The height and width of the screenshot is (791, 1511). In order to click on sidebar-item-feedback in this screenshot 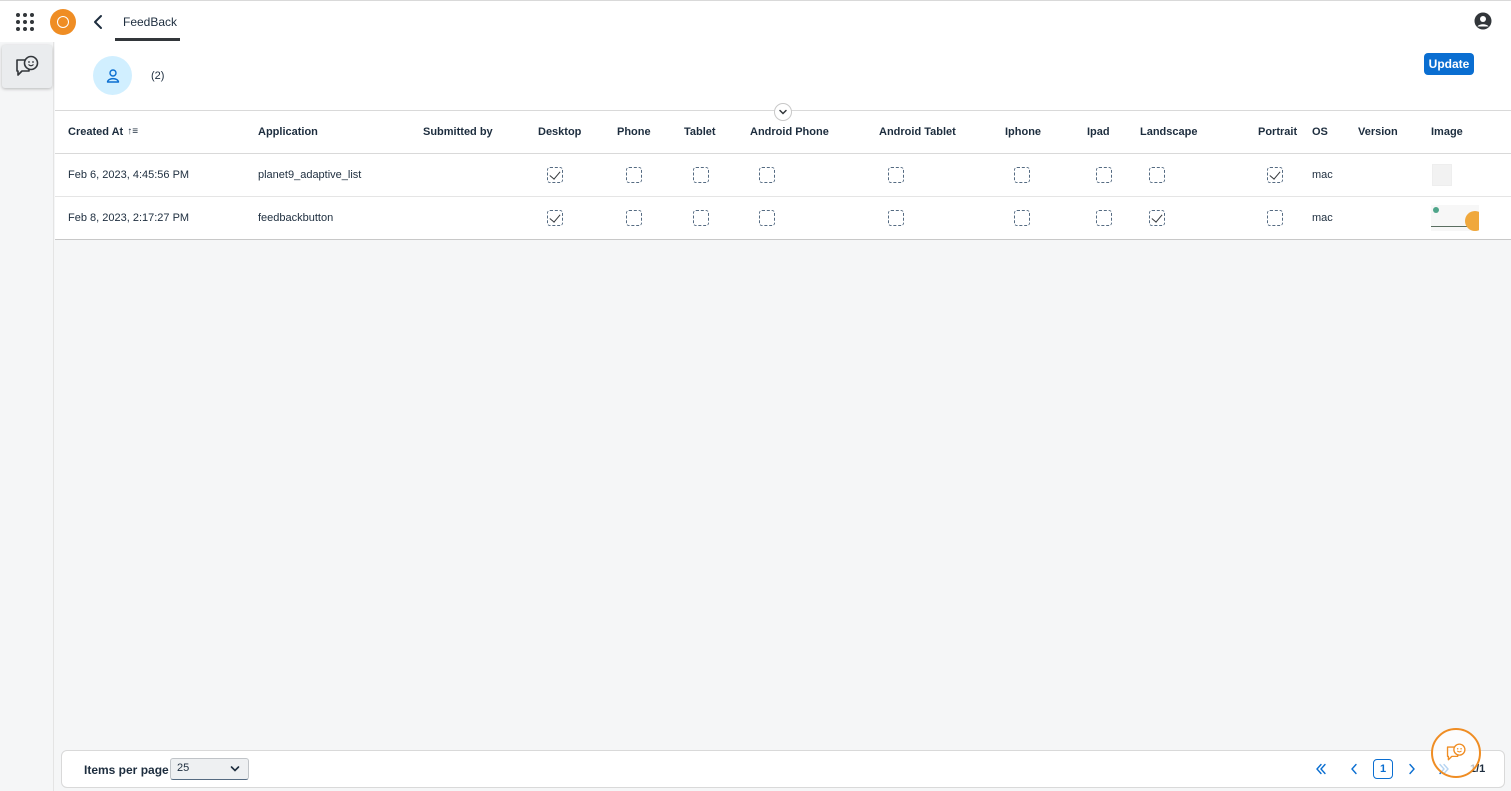, I will do `click(27, 66)`.